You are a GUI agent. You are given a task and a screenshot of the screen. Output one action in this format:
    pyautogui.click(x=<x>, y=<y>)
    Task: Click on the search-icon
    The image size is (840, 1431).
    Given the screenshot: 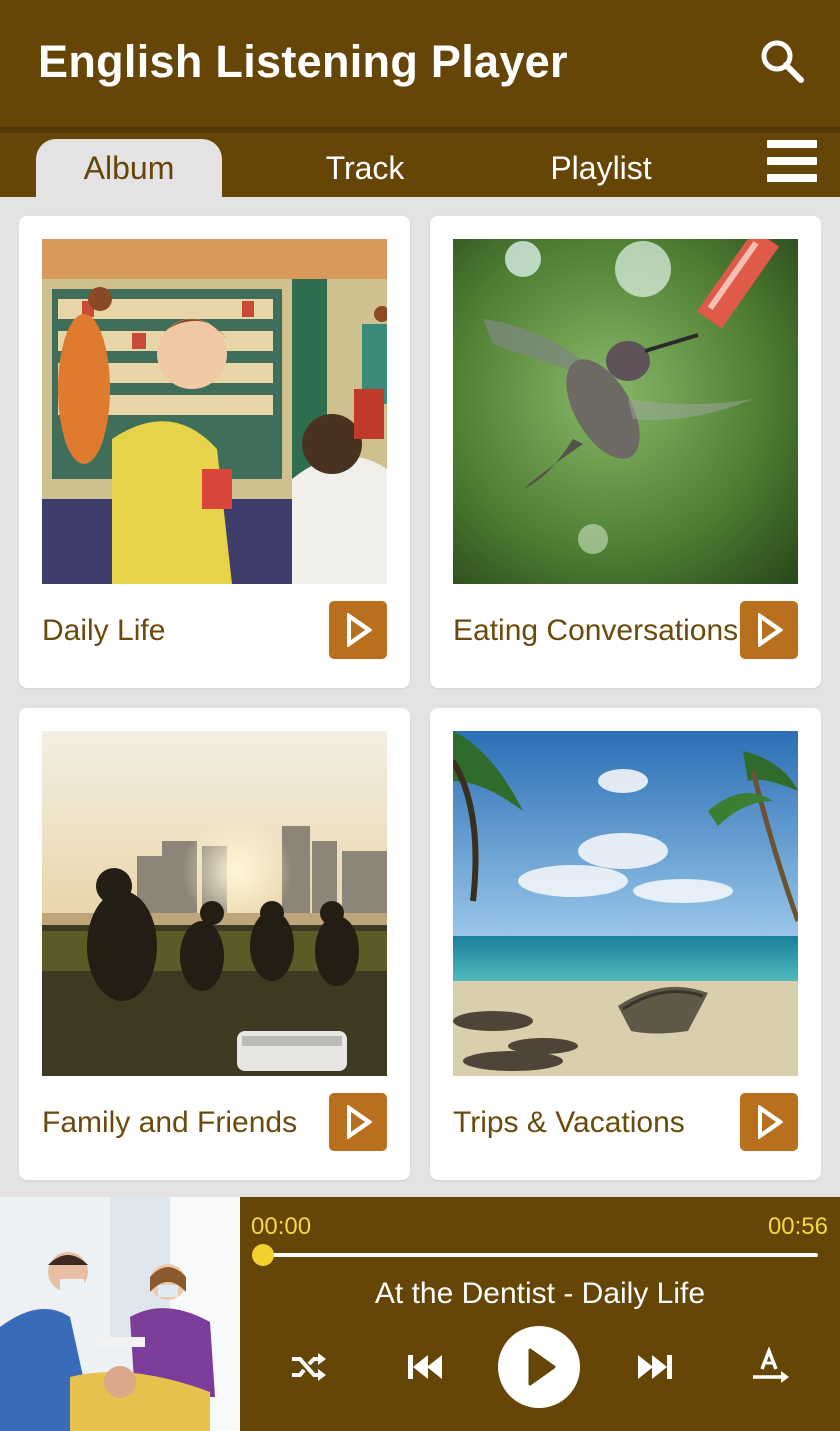 What is the action you would take?
    pyautogui.click(x=782, y=61)
    